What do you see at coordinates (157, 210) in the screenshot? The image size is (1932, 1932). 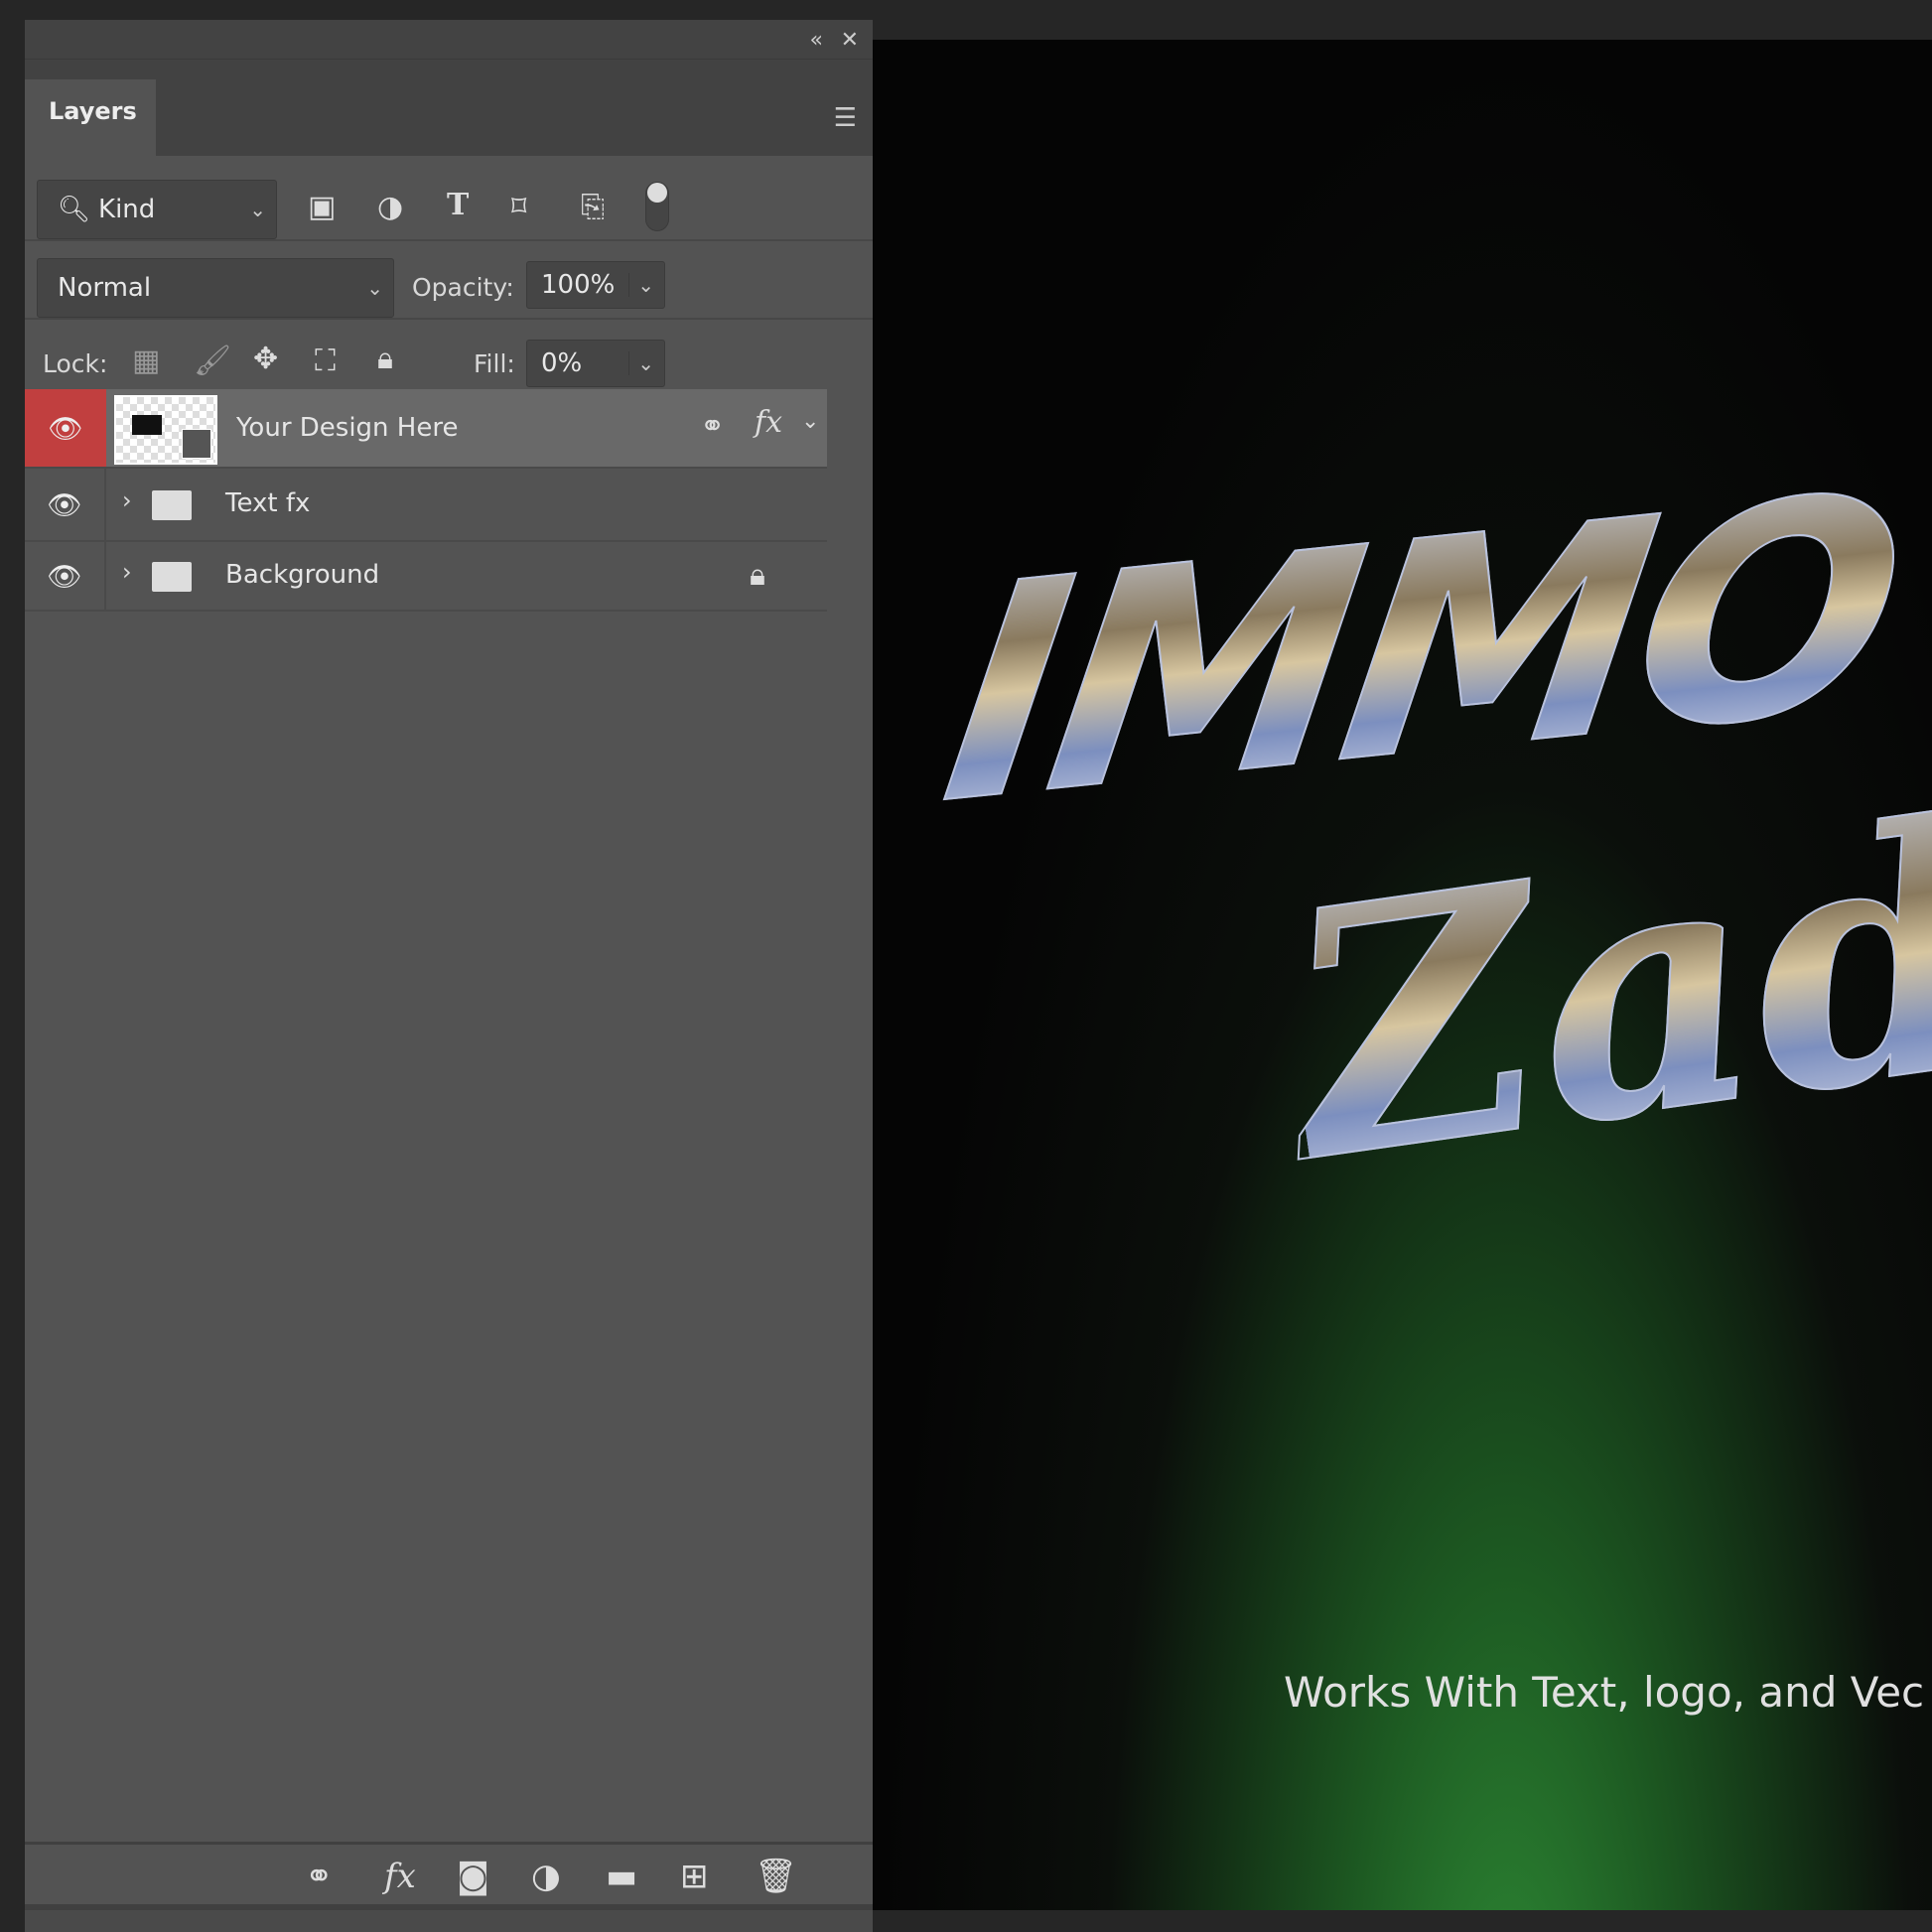 I see `kind-filter-select: 🔍︎ Kind ⌄` at bounding box center [157, 210].